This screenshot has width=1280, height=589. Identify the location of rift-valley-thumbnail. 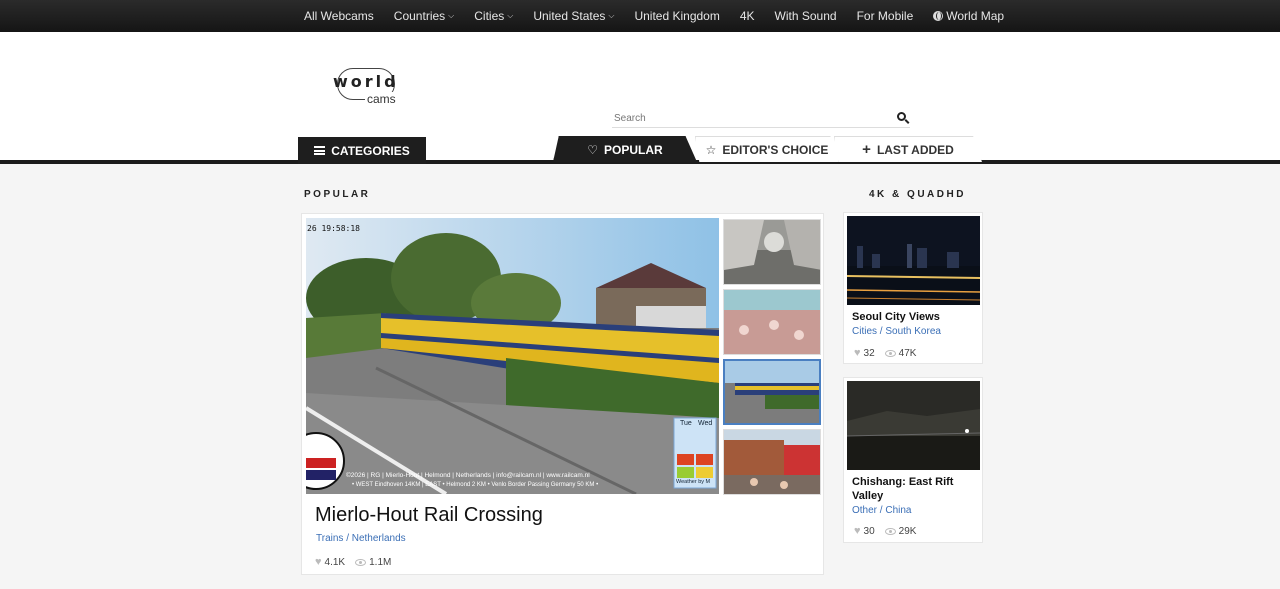
(913, 425).